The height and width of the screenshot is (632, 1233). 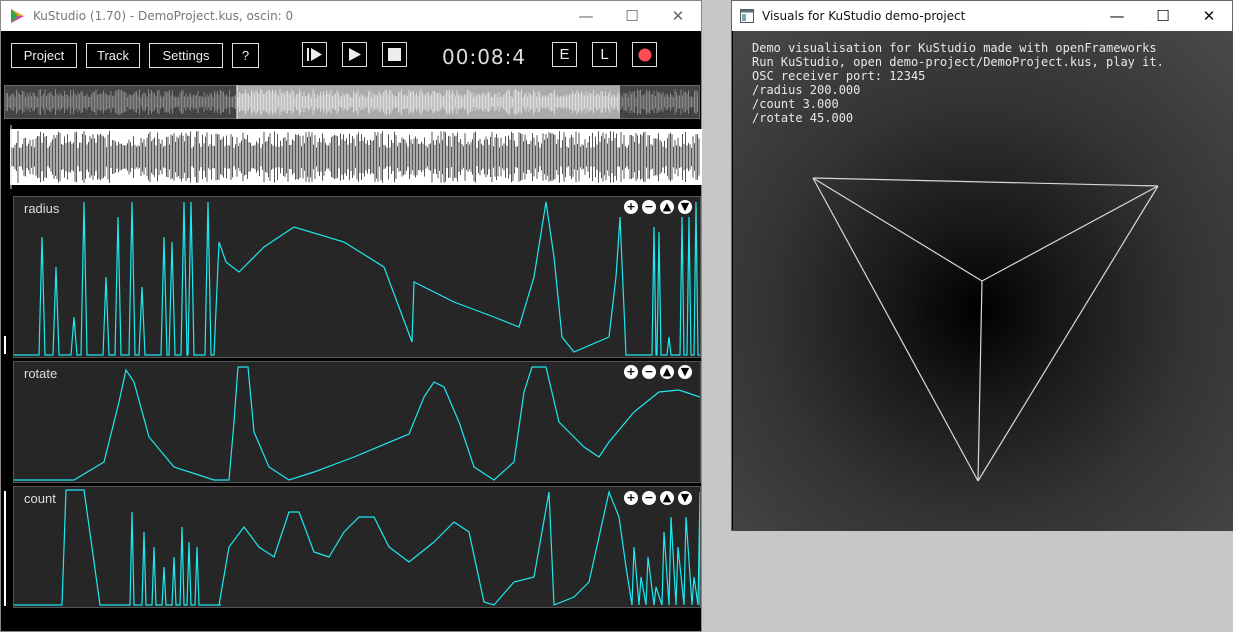 I want to click on play-from-start-icon, so click(x=314, y=54).